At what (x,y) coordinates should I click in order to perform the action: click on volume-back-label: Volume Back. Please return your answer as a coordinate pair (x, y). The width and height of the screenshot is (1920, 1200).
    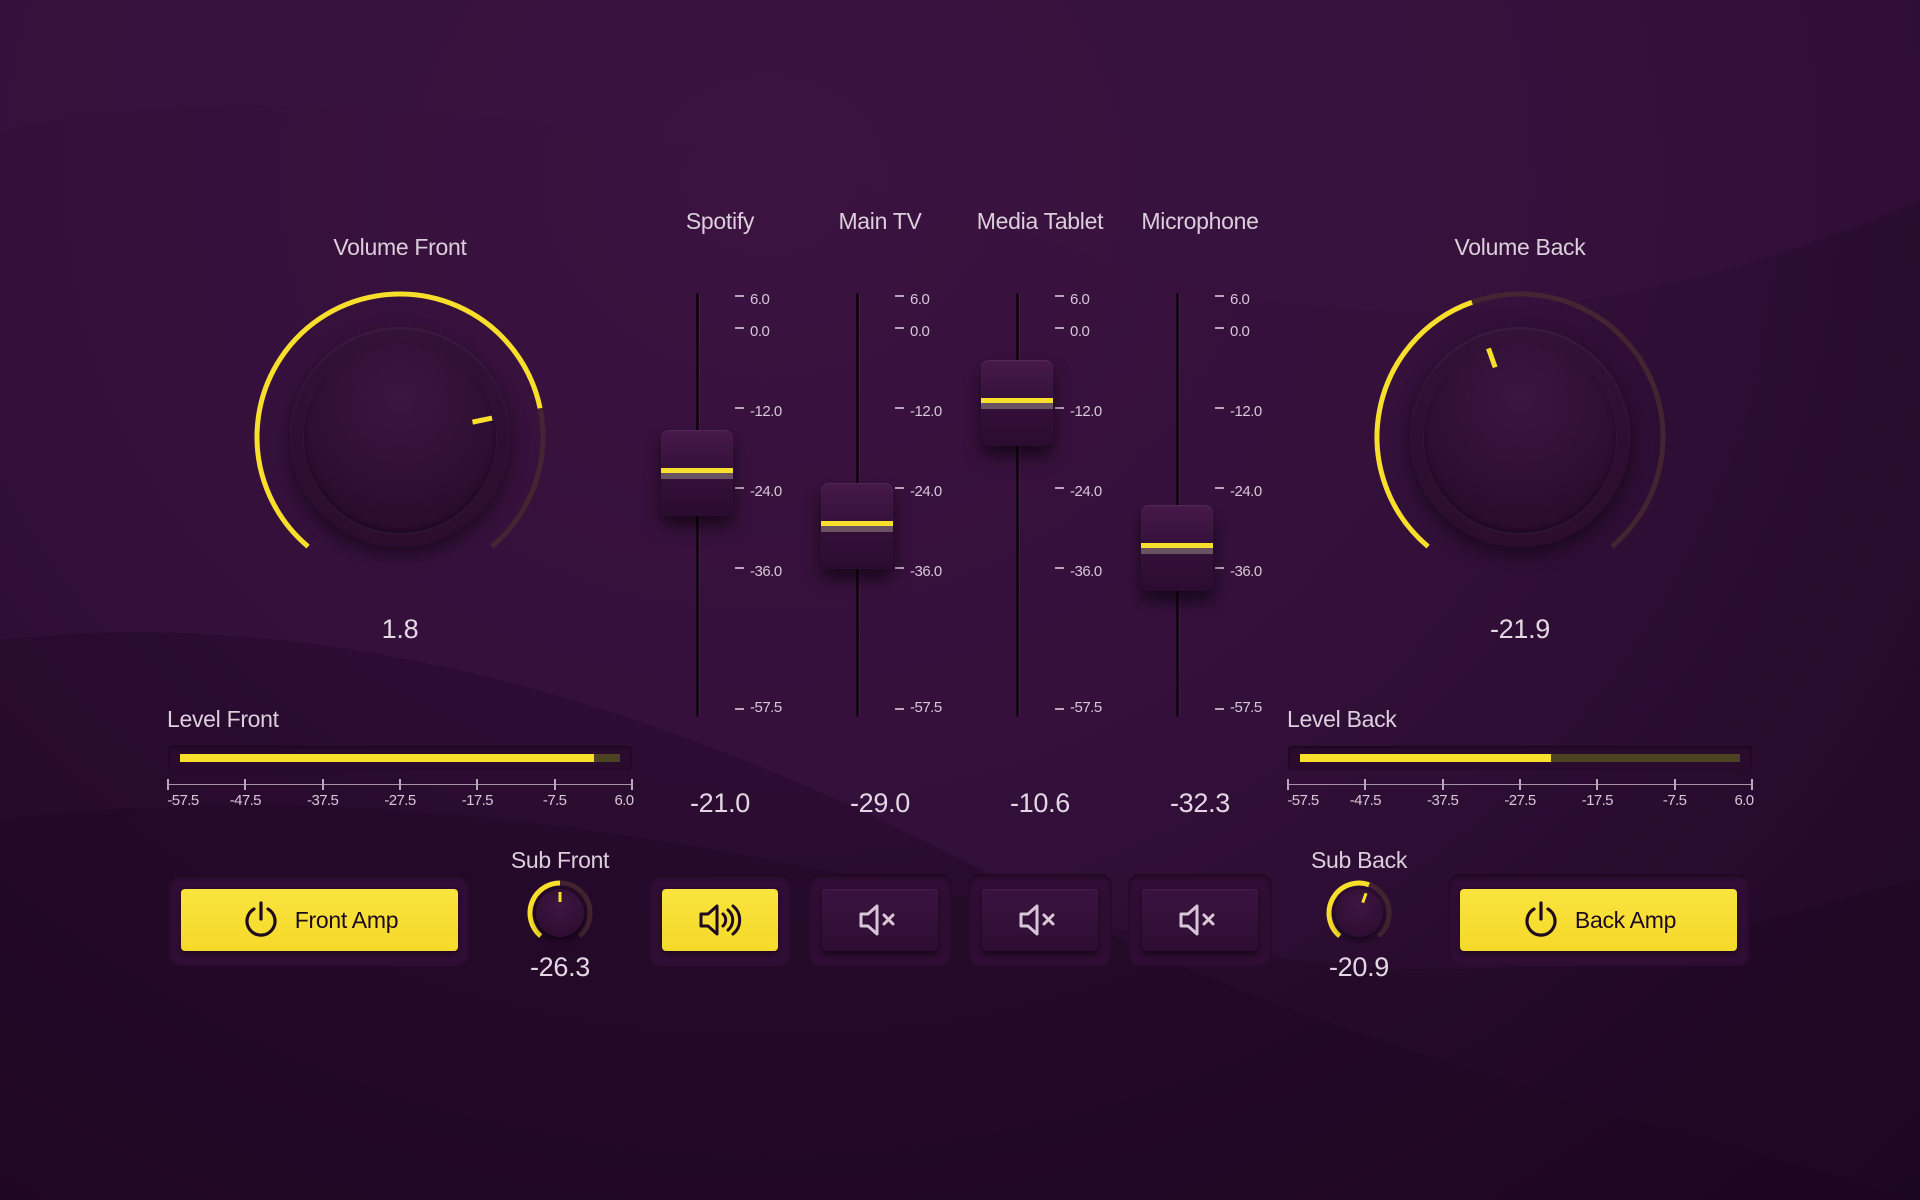
    Looking at the image, I should click on (1520, 247).